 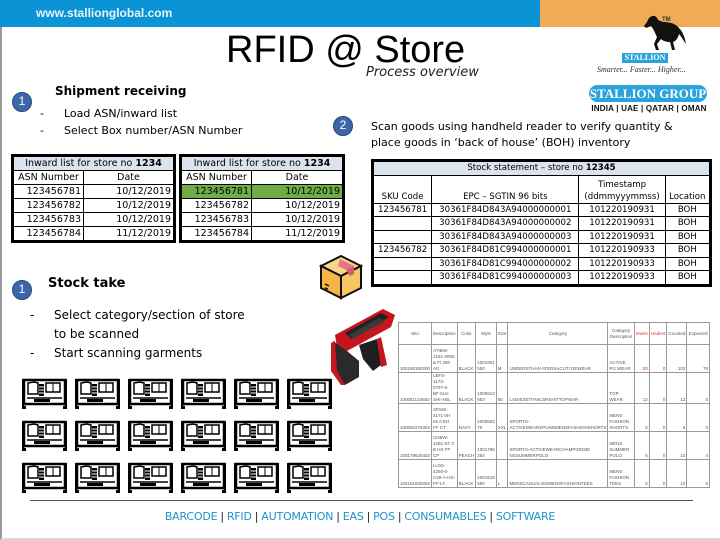 What do you see at coordinates (466, 388) in the screenshot?
I see `count-cell: BLACK` at bounding box center [466, 388].